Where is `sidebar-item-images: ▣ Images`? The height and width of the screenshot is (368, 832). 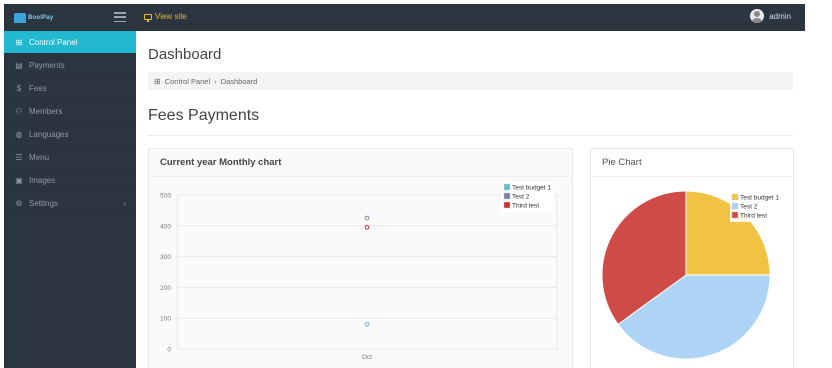 sidebar-item-images: ▣ Images is located at coordinates (70, 180).